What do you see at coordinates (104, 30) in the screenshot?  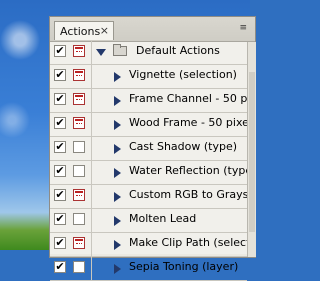 I see `close-icon: ×` at bounding box center [104, 30].